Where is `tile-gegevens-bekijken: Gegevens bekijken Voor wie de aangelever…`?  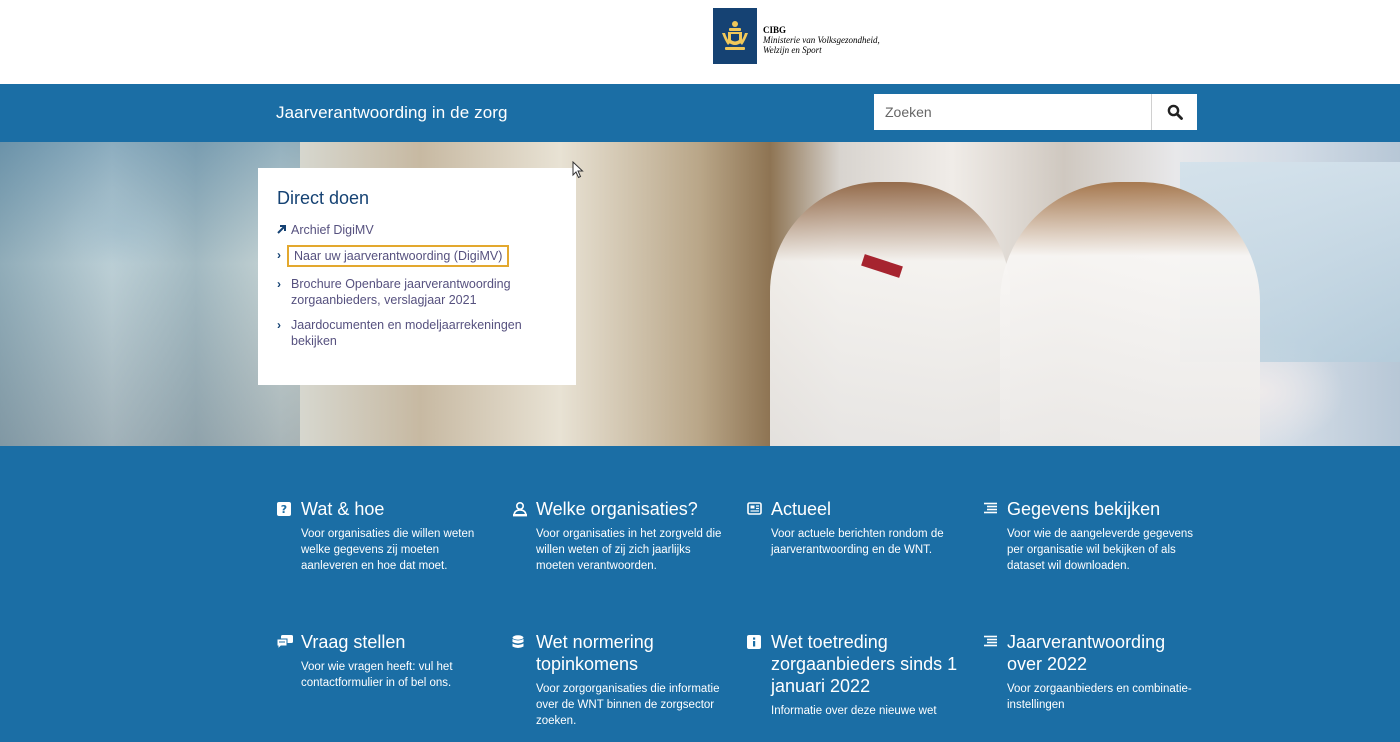
tile-gegevens-bekijken: Gegevens bekijken Voor wie de aangelever… is located at coordinates (1089, 536).